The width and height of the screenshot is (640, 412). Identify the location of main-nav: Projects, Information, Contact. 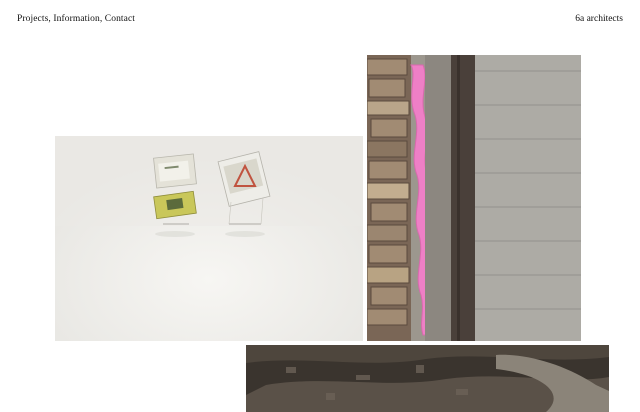
(76, 19).